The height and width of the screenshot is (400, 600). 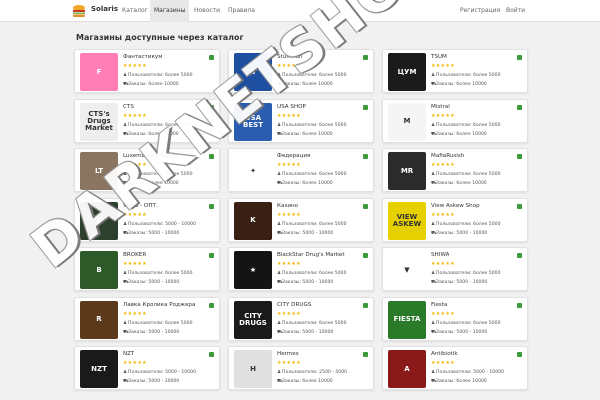 What do you see at coordinates (99, 121) in the screenshot?
I see `shop-thumbnail: CTS's Drugs Market` at bounding box center [99, 121].